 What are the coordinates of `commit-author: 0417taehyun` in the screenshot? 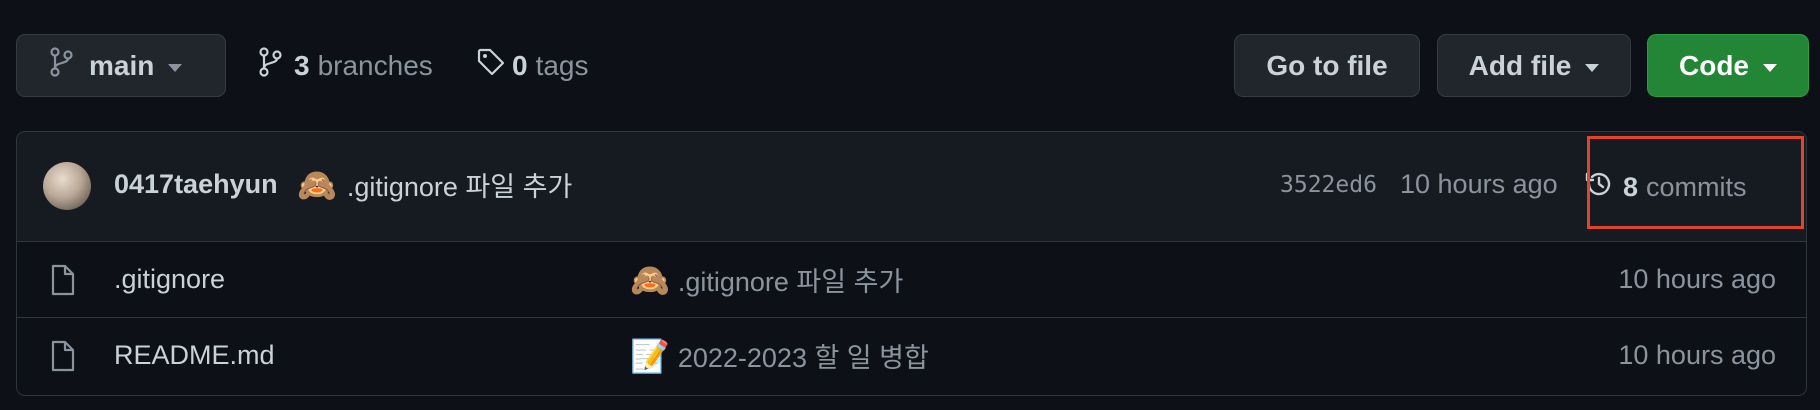 It's located at (196, 184).